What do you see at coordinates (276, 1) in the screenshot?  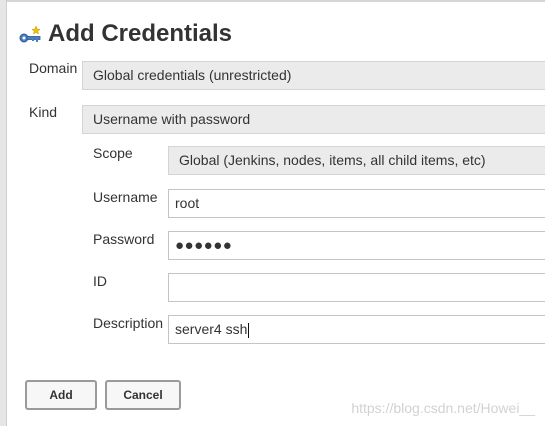 I see `page-top-border` at bounding box center [276, 1].